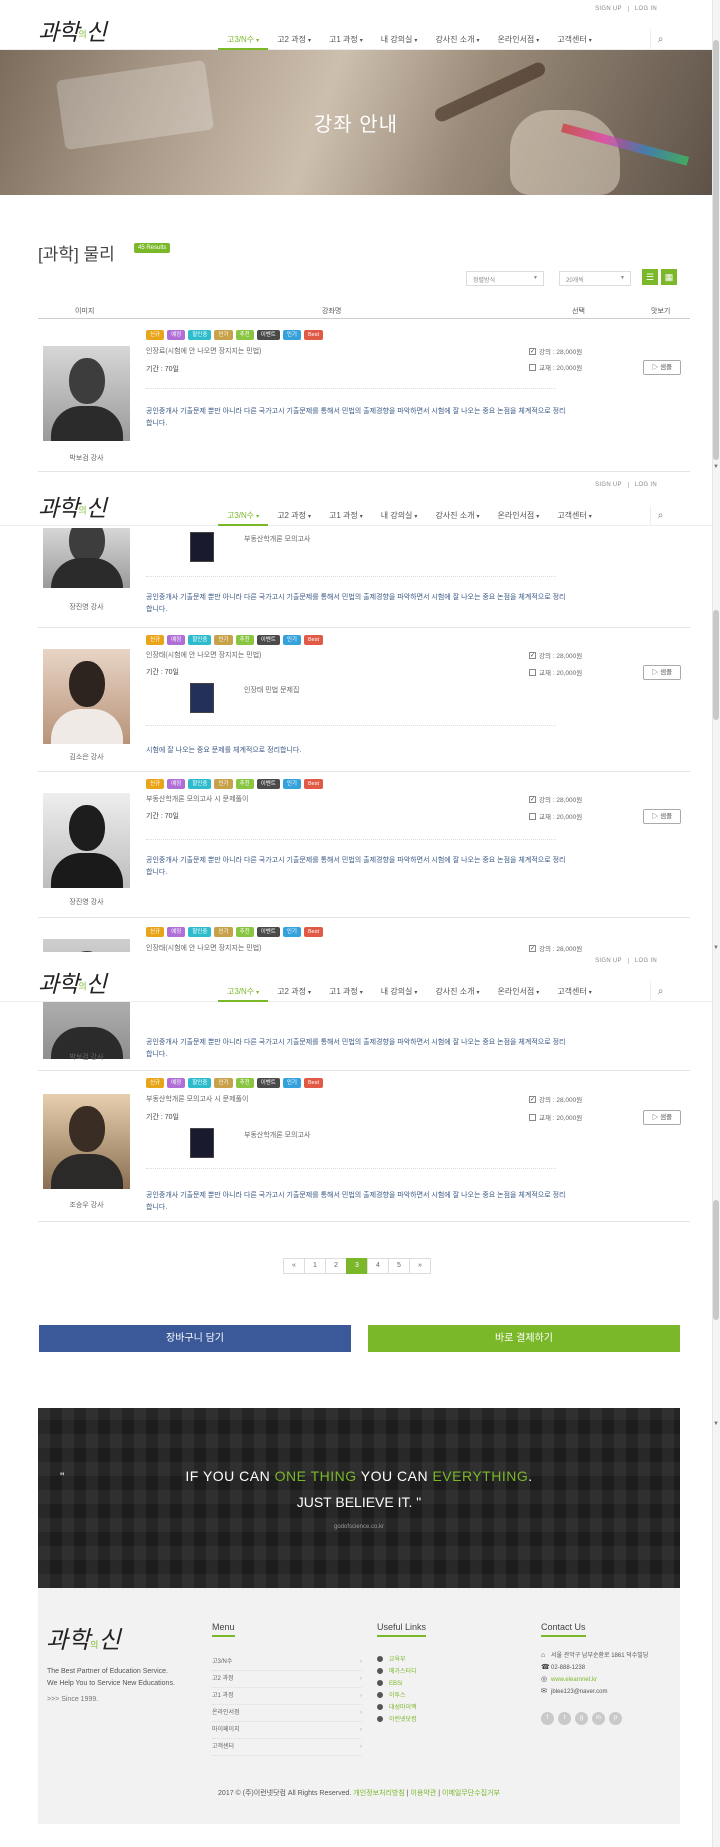 This screenshot has width=720, height=1847. Describe the element at coordinates (471, 1793) in the screenshot. I see `email-policy-link: 이메일무단수집거부` at that location.